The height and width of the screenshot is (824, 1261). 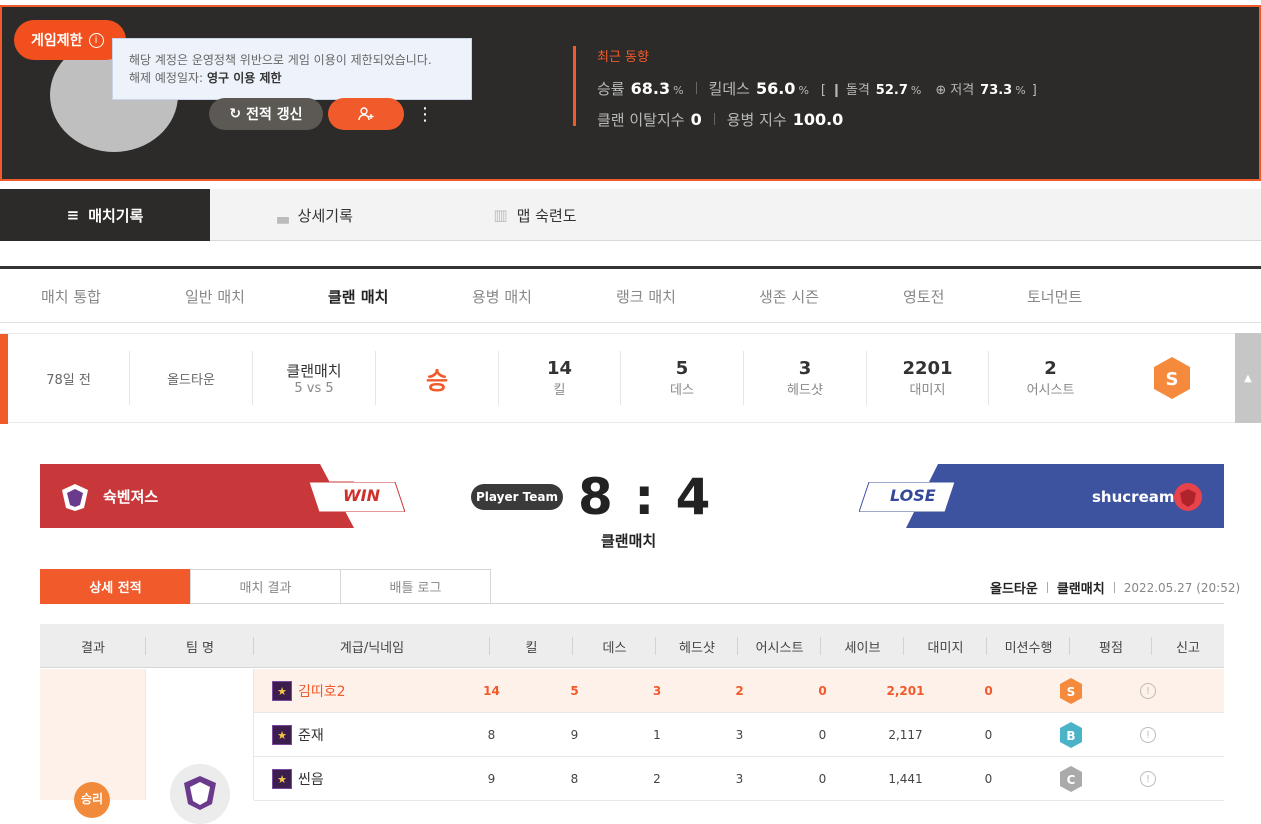 What do you see at coordinates (789, 296) in the screenshot?
I see `subtab-survival: 생존 시즌` at bounding box center [789, 296].